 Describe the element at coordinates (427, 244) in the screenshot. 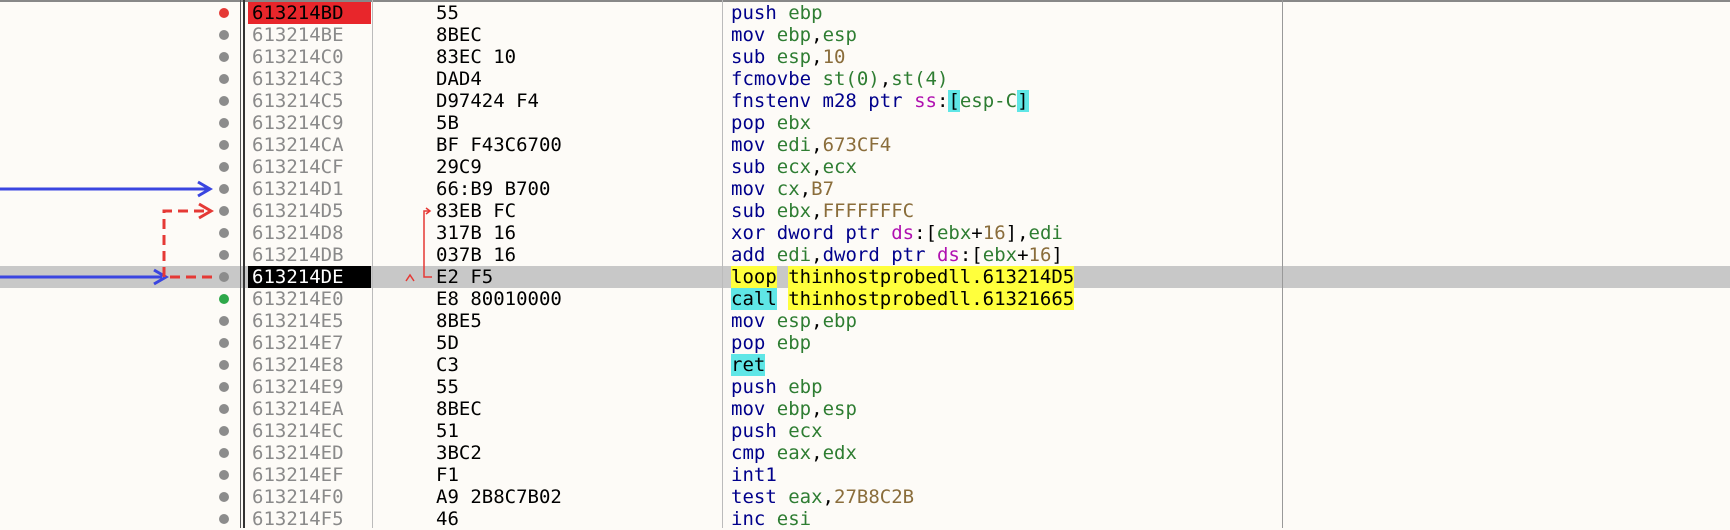

I see `inline-jump-bracket` at that location.